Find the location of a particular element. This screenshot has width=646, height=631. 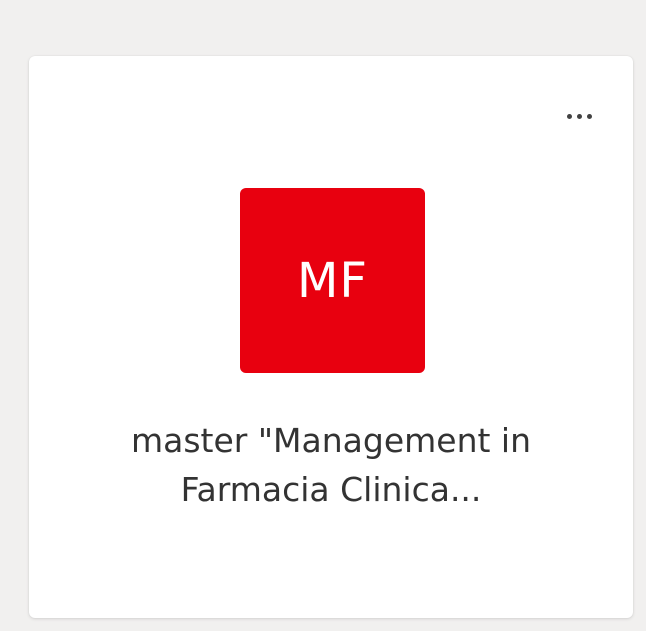

team-avatar: MF is located at coordinates (332, 280).